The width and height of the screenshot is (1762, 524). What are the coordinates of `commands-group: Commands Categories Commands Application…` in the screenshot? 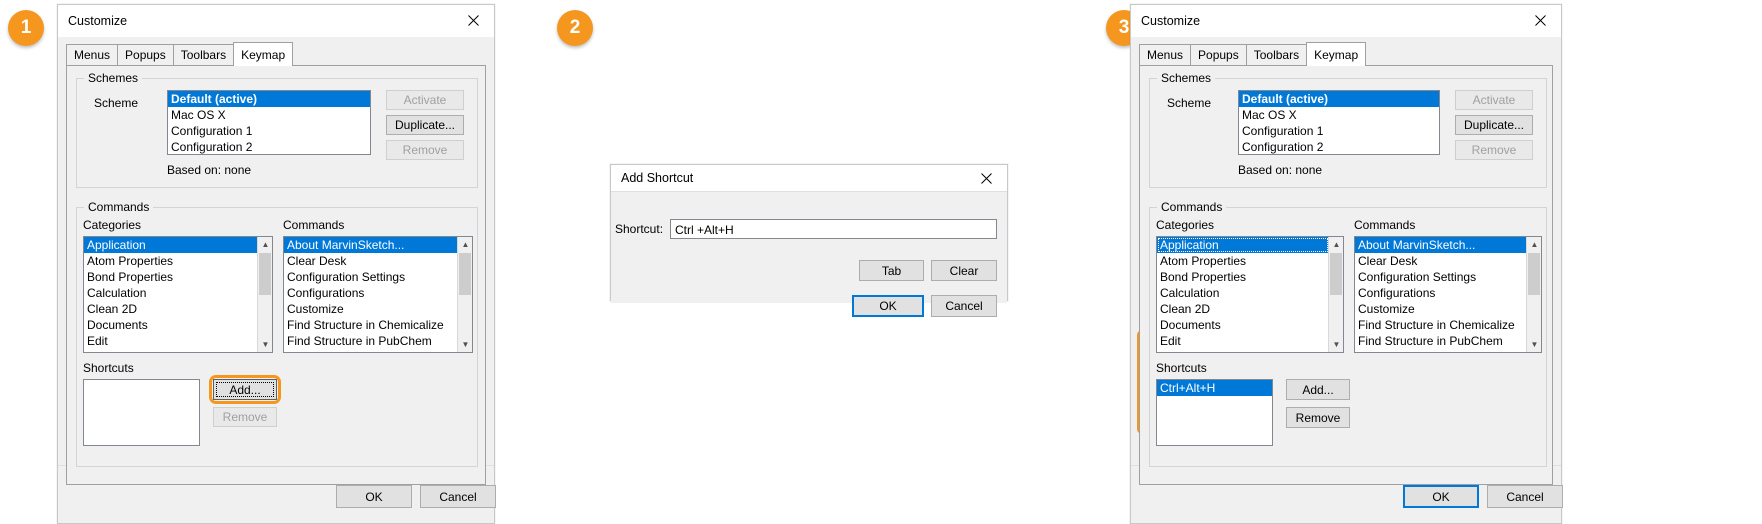 It's located at (1348, 333).